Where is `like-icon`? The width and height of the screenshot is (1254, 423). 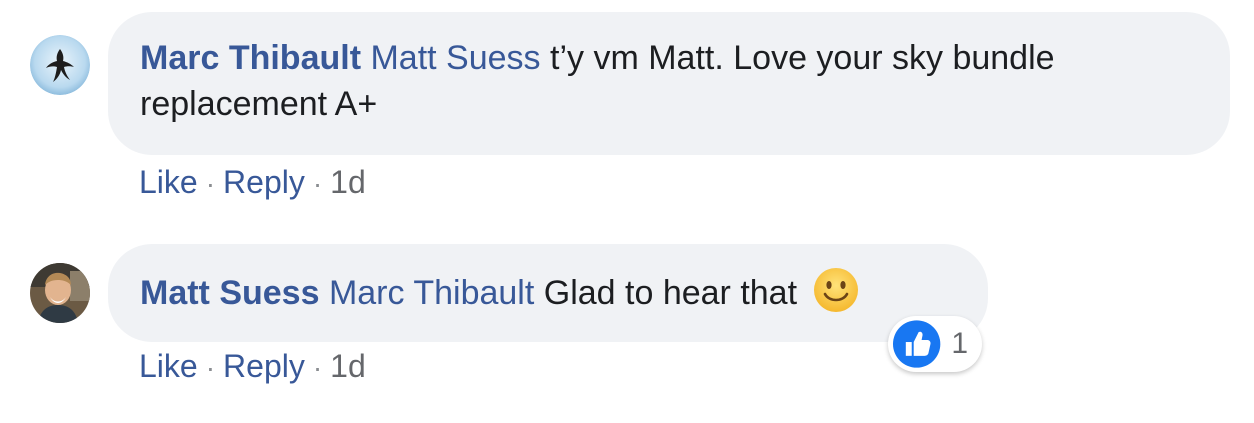
like-icon is located at coordinates (916, 344).